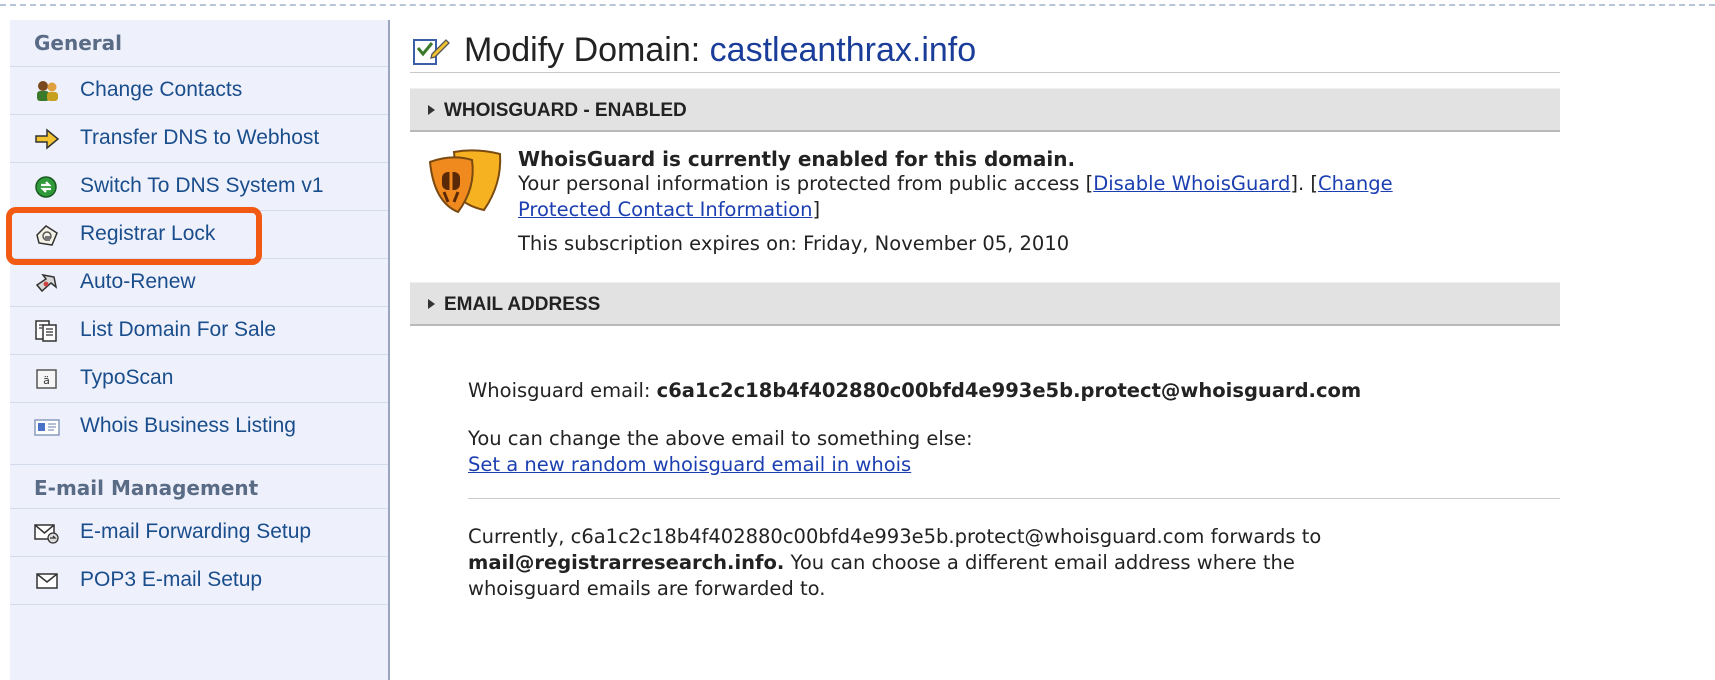  Describe the element at coordinates (138, 281) in the screenshot. I see `sidebar-item-label: Auto-Renew` at that location.